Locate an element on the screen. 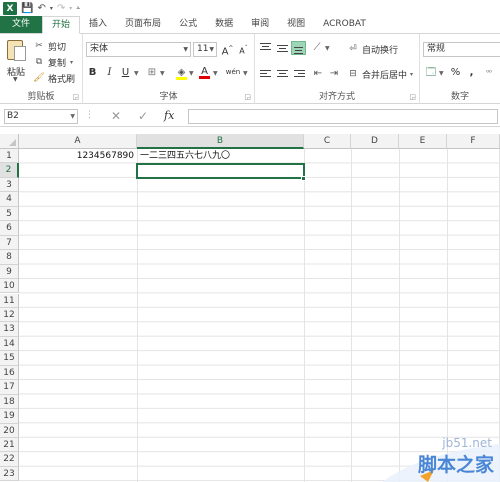  row-header-4: 4 is located at coordinates (9, 199).